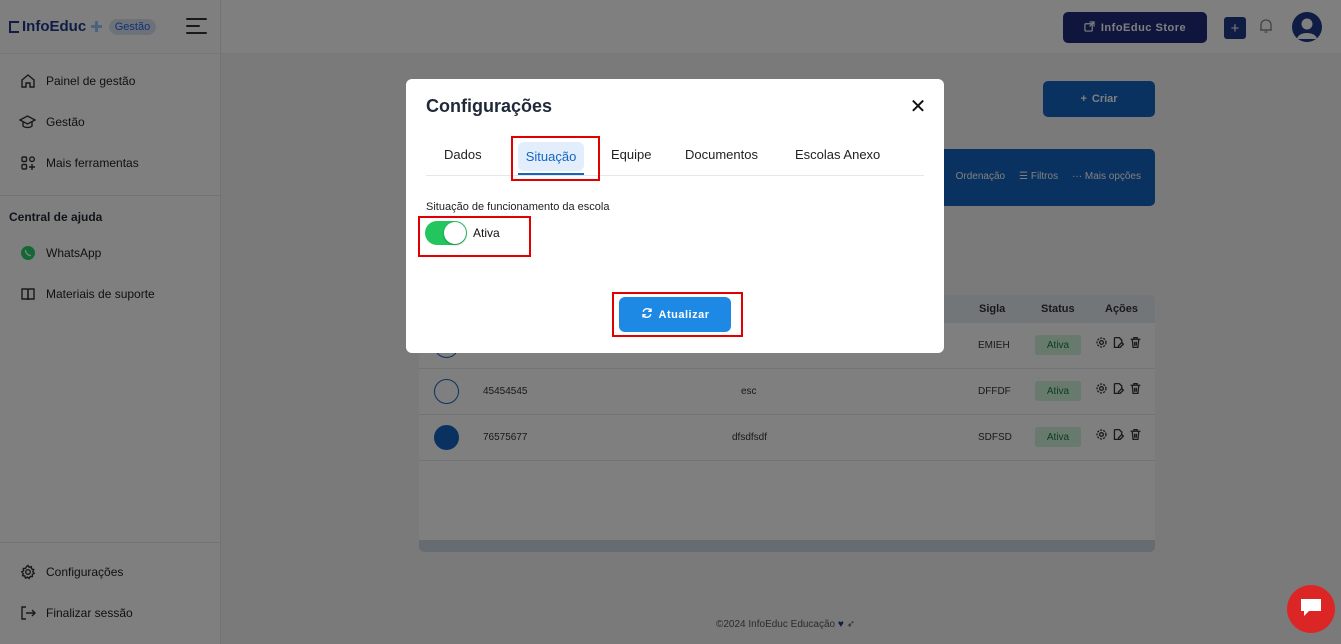 The width and height of the screenshot is (1341, 644). I want to click on chat-icon, so click(1311, 609).